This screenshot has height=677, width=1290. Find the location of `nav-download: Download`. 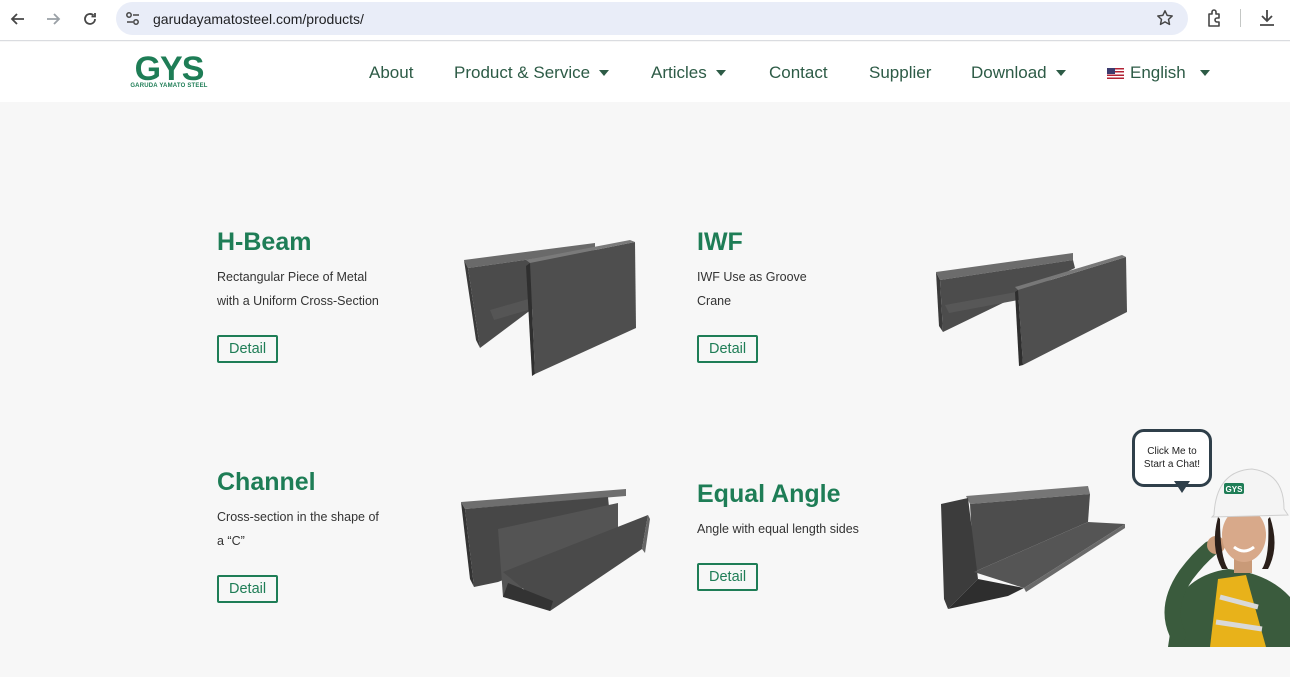

nav-download: Download is located at coordinates (1018, 73).